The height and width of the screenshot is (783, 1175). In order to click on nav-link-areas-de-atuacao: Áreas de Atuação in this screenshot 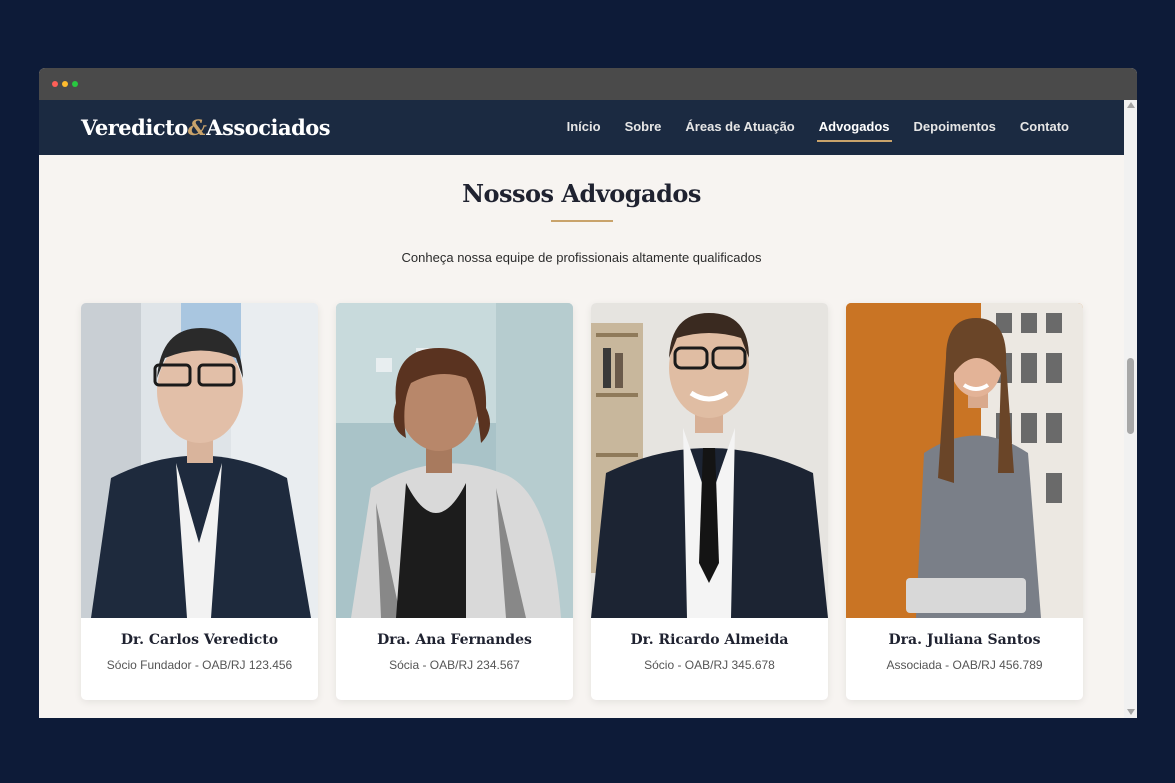, I will do `click(739, 127)`.